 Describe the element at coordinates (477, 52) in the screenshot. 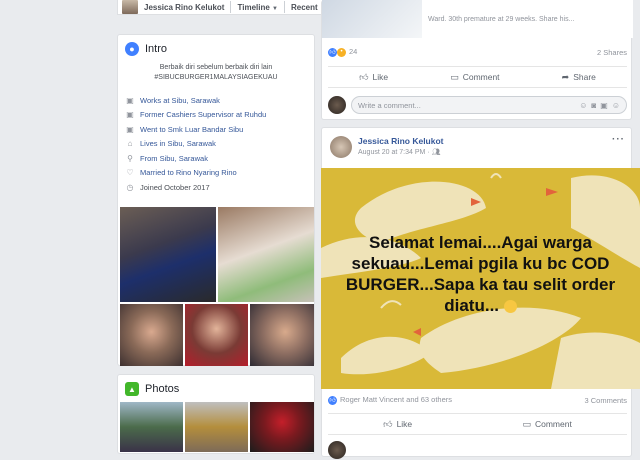

I see `post-reactions-row: 👍︎ • 24 2 Shares` at that location.